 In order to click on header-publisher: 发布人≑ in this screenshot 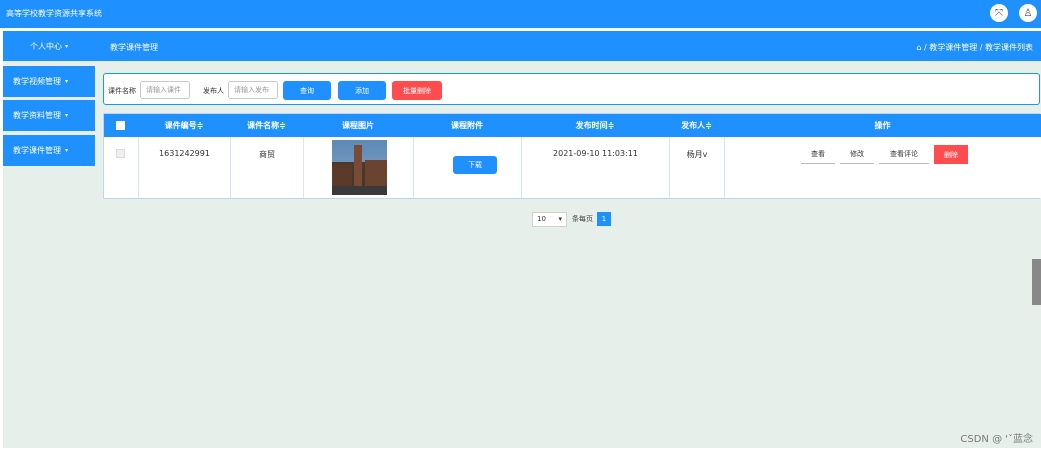, I will do `click(696, 125)`.